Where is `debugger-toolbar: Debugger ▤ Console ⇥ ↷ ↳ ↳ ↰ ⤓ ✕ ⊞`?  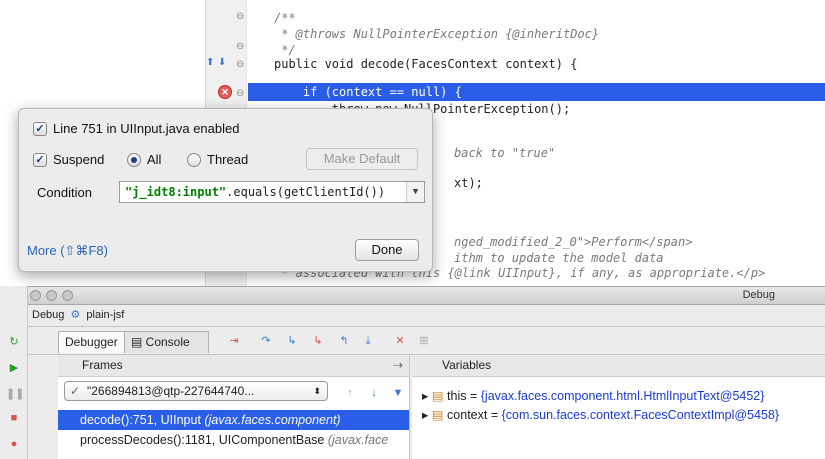
debugger-toolbar: Debugger ▤ Console ⇥ ↷ ↳ ↳ ↰ ⤓ ✕ ⊞ is located at coordinates (426, 341).